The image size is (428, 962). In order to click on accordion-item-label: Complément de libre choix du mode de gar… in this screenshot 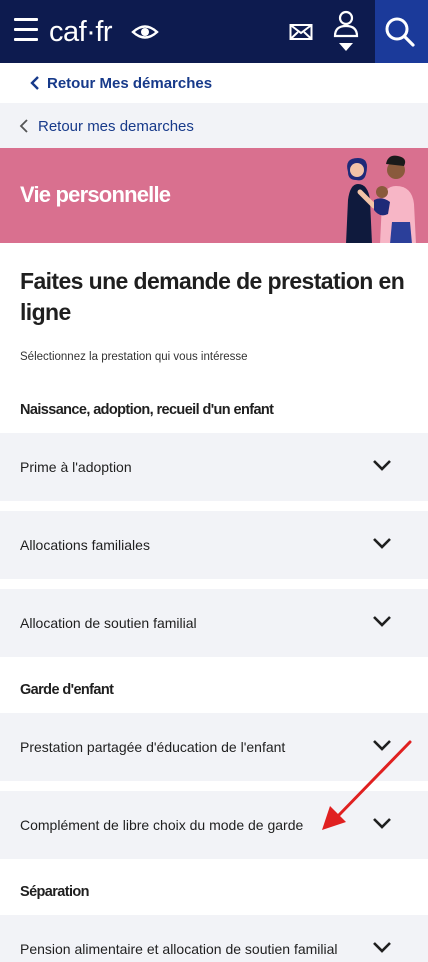, I will do `click(162, 825)`.